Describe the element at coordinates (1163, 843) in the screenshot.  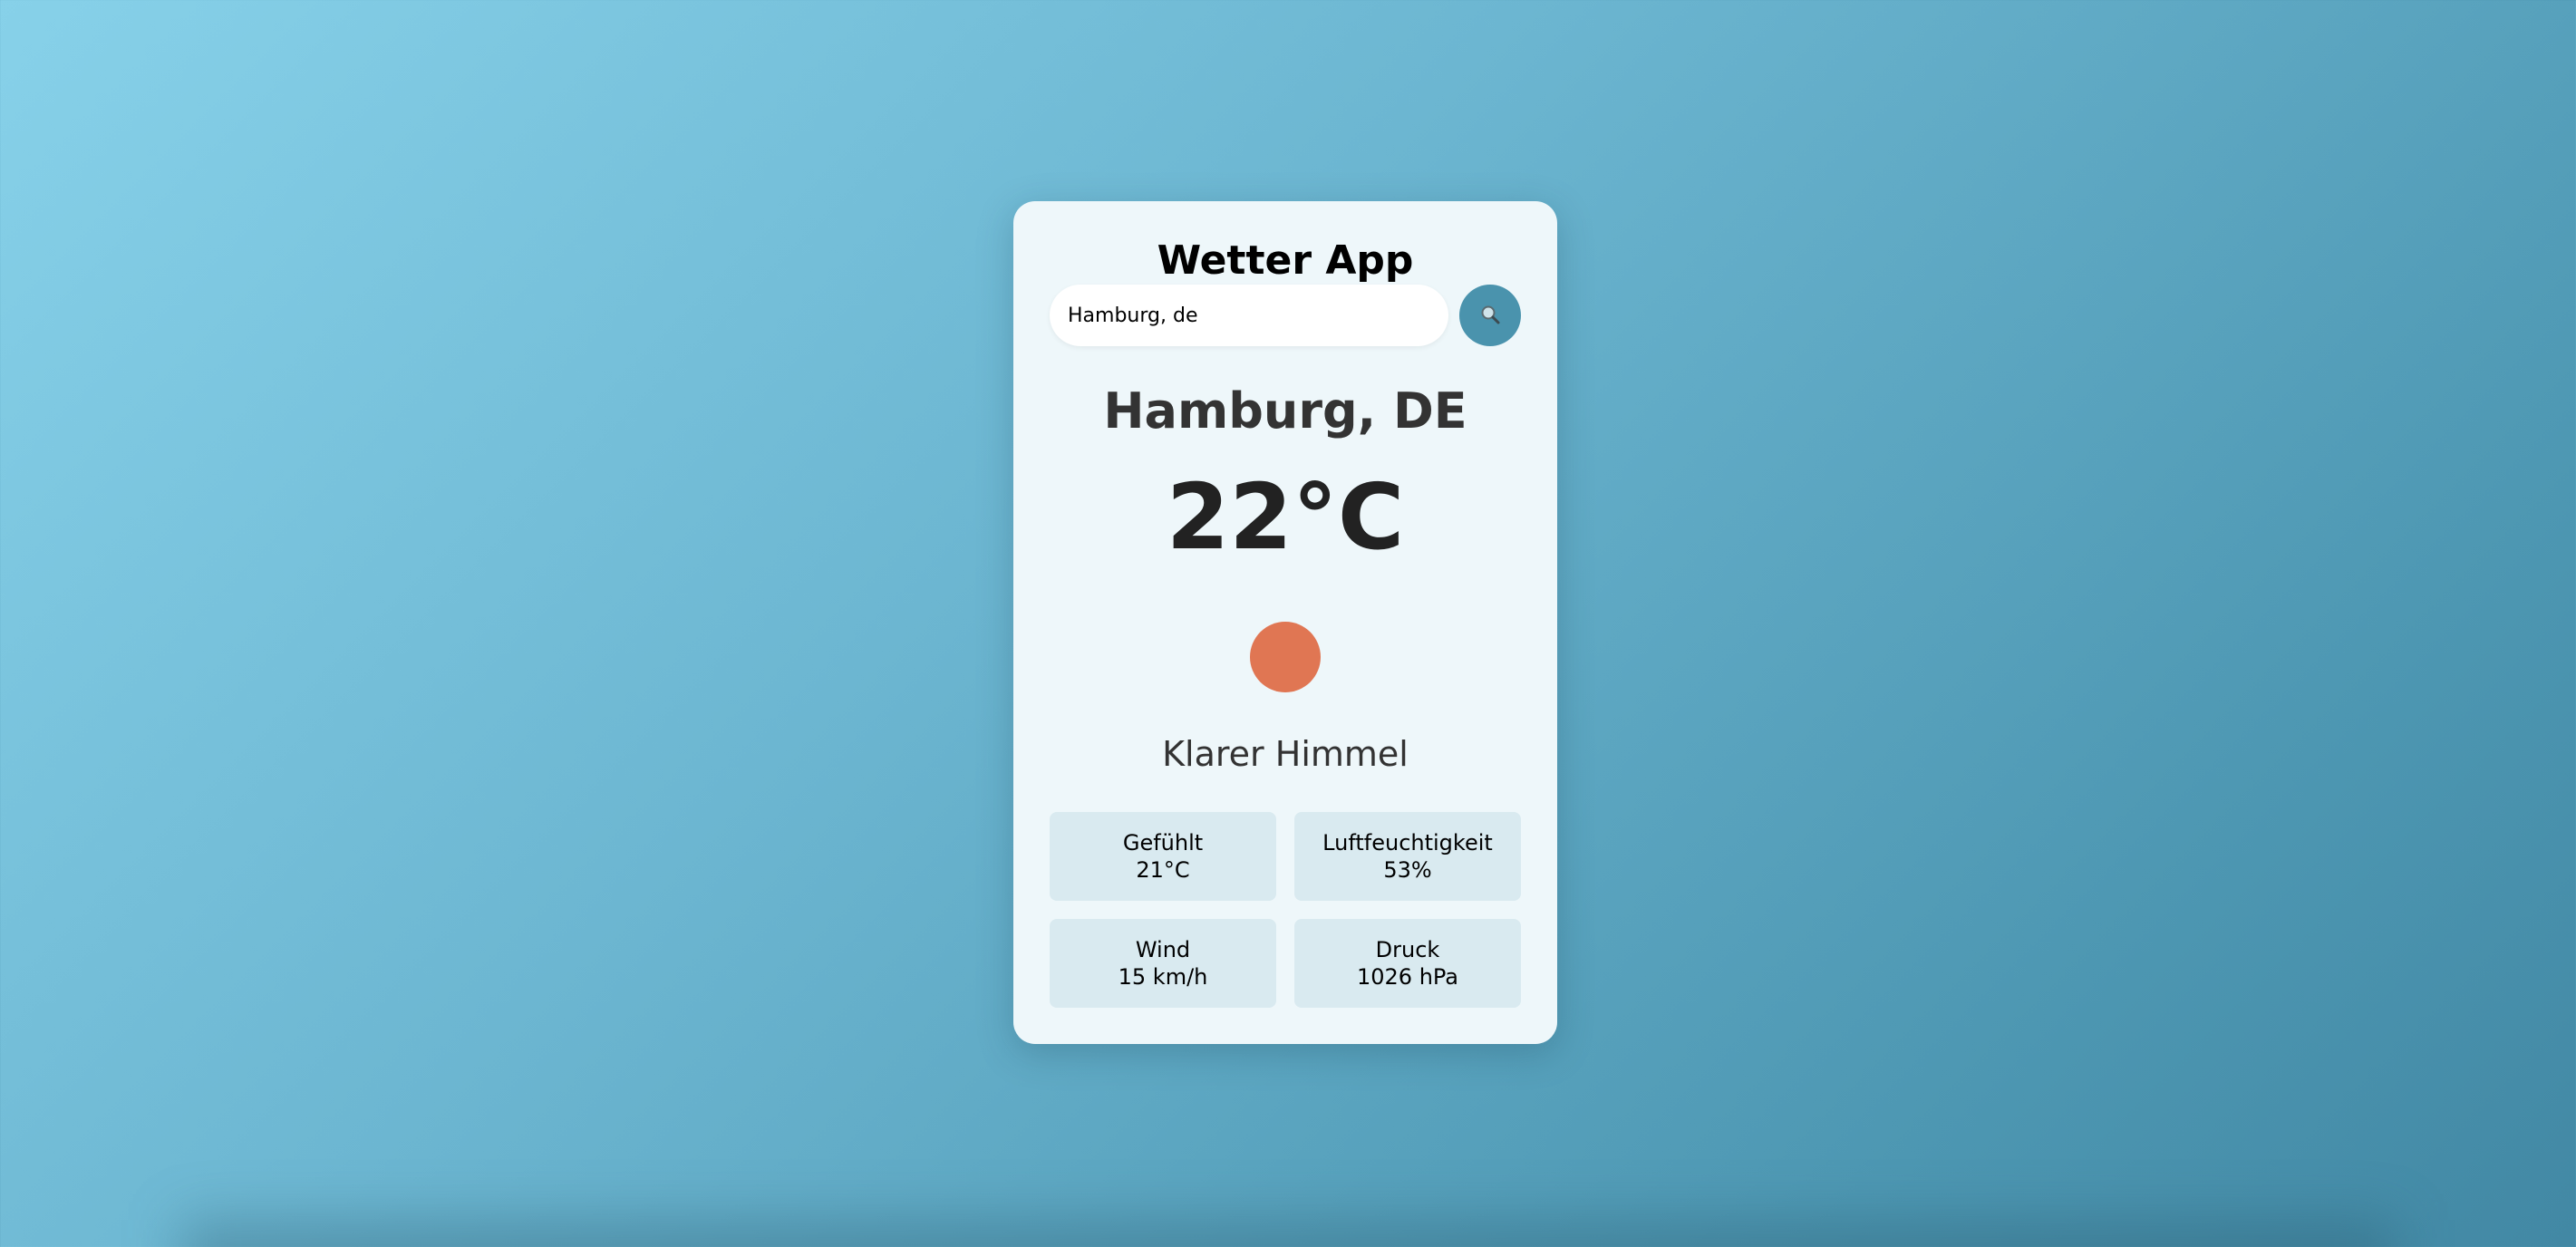
I see `detail-label: Gefühlt` at that location.